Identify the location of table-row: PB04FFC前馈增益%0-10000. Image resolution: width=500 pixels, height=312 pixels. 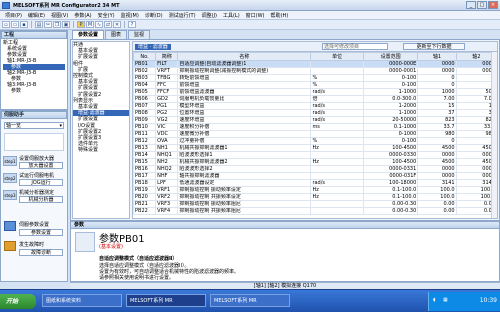
(315, 85).